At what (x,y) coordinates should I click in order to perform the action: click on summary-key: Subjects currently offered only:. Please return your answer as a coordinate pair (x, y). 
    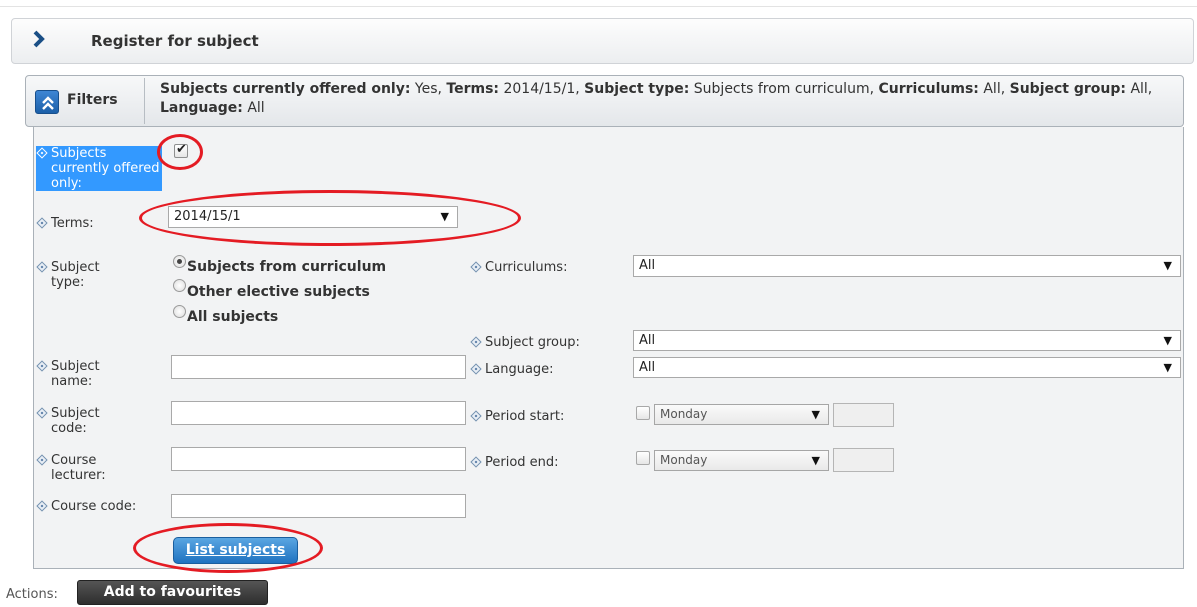
    Looking at the image, I should click on (285, 89).